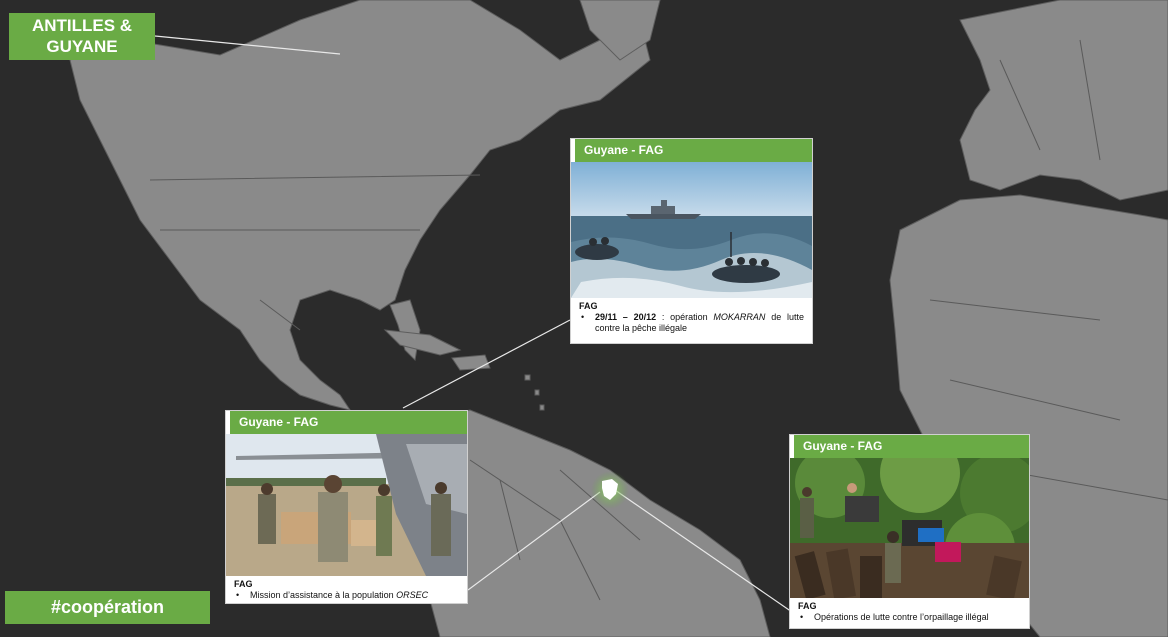 The image size is (1168, 637). I want to click on photo-boats-at-sea, so click(691, 230).